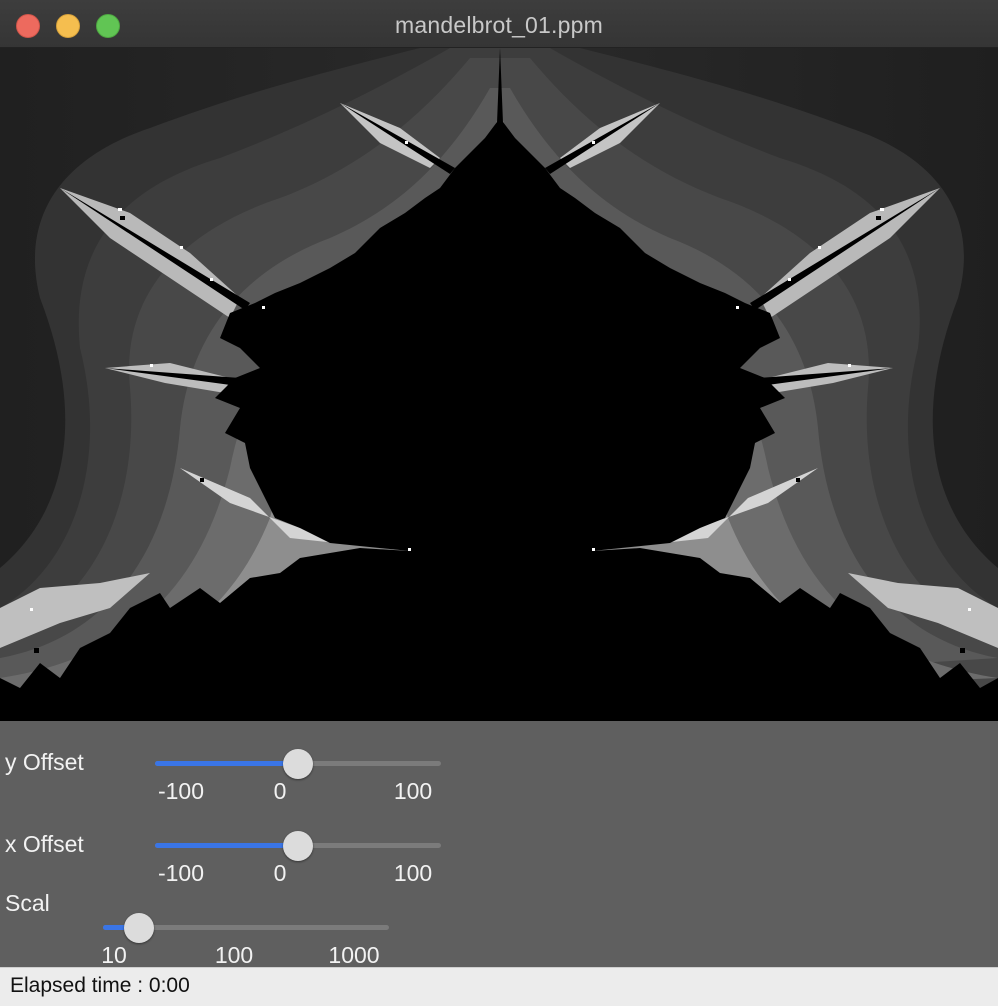 Image resolution: width=998 pixels, height=1006 pixels. What do you see at coordinates (181, 873) in the screenshot?
I see `x-offset-tick-min: -100` at bounding box center [181, 873].